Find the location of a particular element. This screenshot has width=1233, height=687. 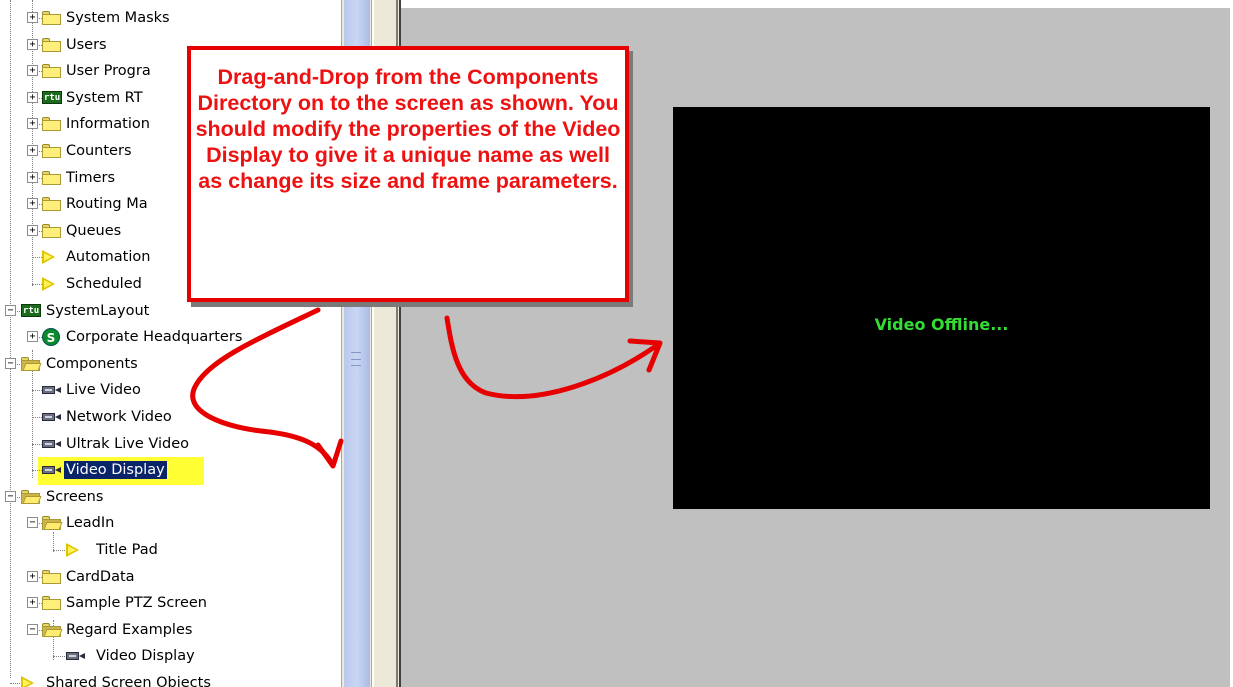

tree-item: Ultrak Live Video is located at coordinates (127, 444).